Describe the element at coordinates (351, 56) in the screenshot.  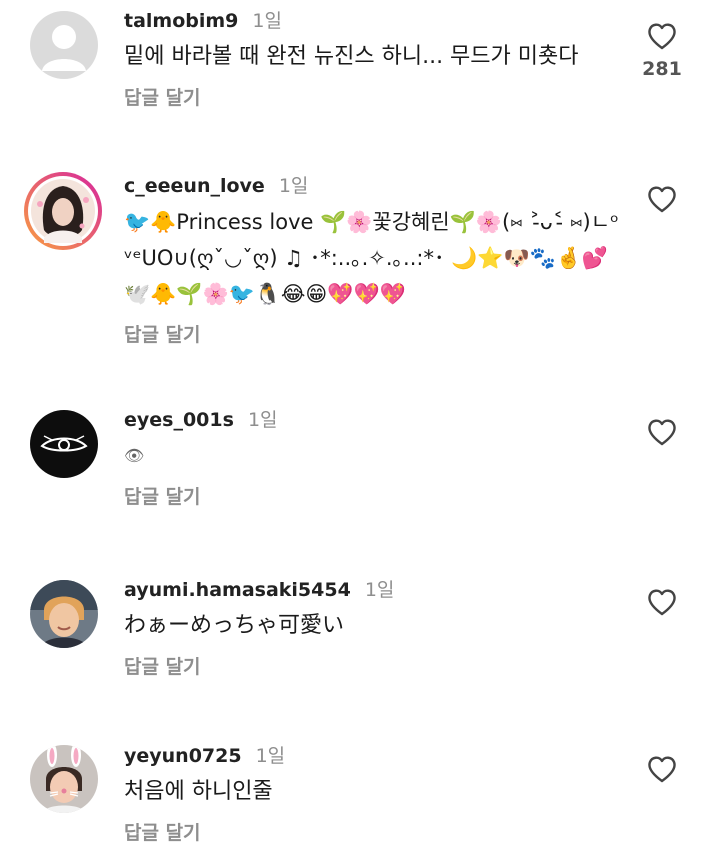
I see `comment-text: 밑에 바라볼 때 완전 뉴진스 하니... 무드가 미춋다` at that location.